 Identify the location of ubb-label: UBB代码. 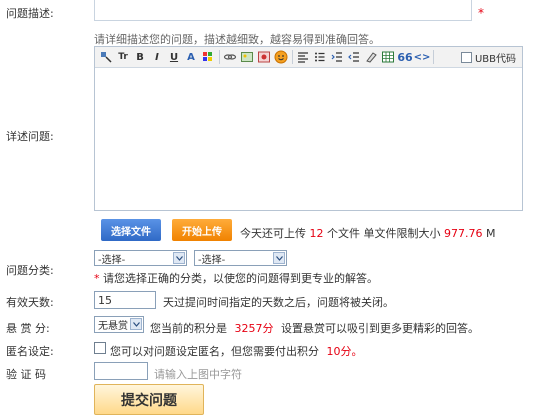
(495, 59).